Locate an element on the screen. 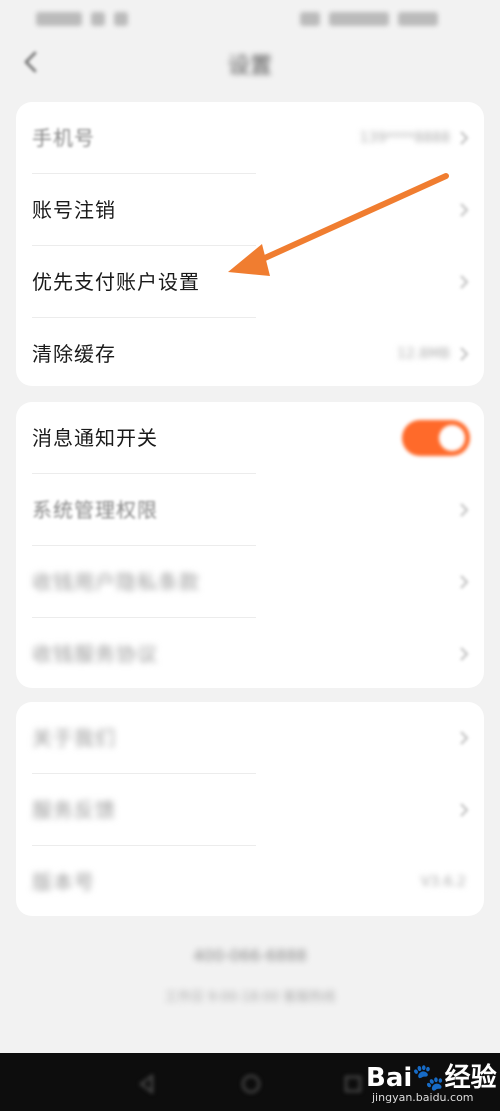 Image resolution: width=500 pixels, height=1111 pixels. baidu-jingyan-watermark: Bai🐾经验 jingyan.baidu.com is located at coordinates (430, 1082).